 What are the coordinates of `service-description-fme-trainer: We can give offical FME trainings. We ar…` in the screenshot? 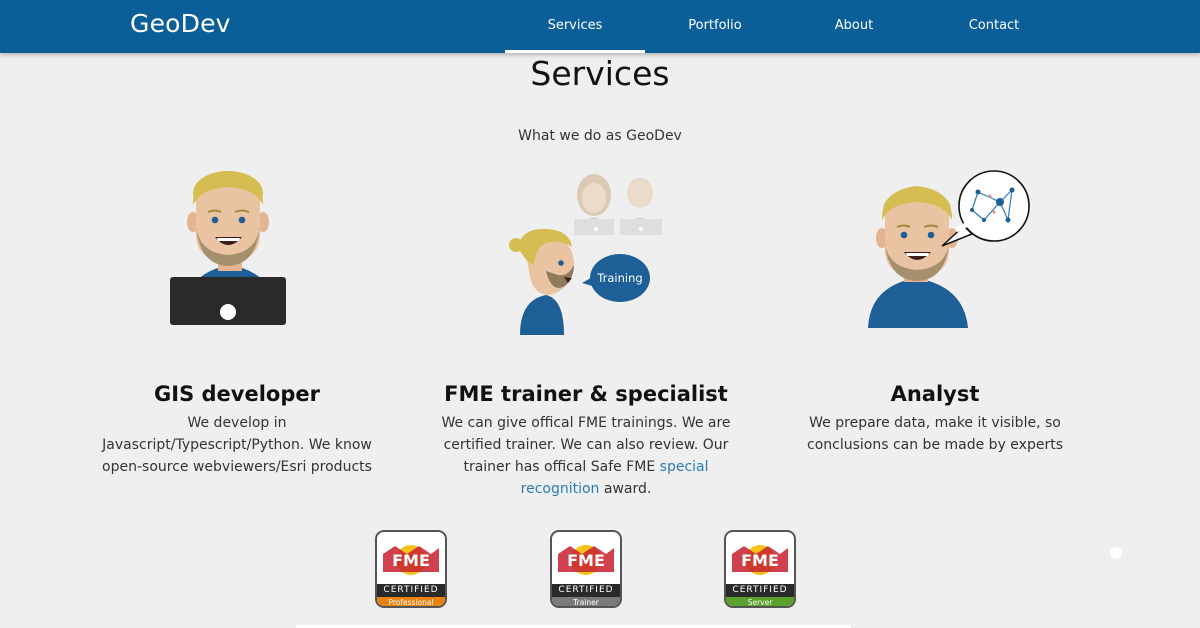 It's located at (586, 456).